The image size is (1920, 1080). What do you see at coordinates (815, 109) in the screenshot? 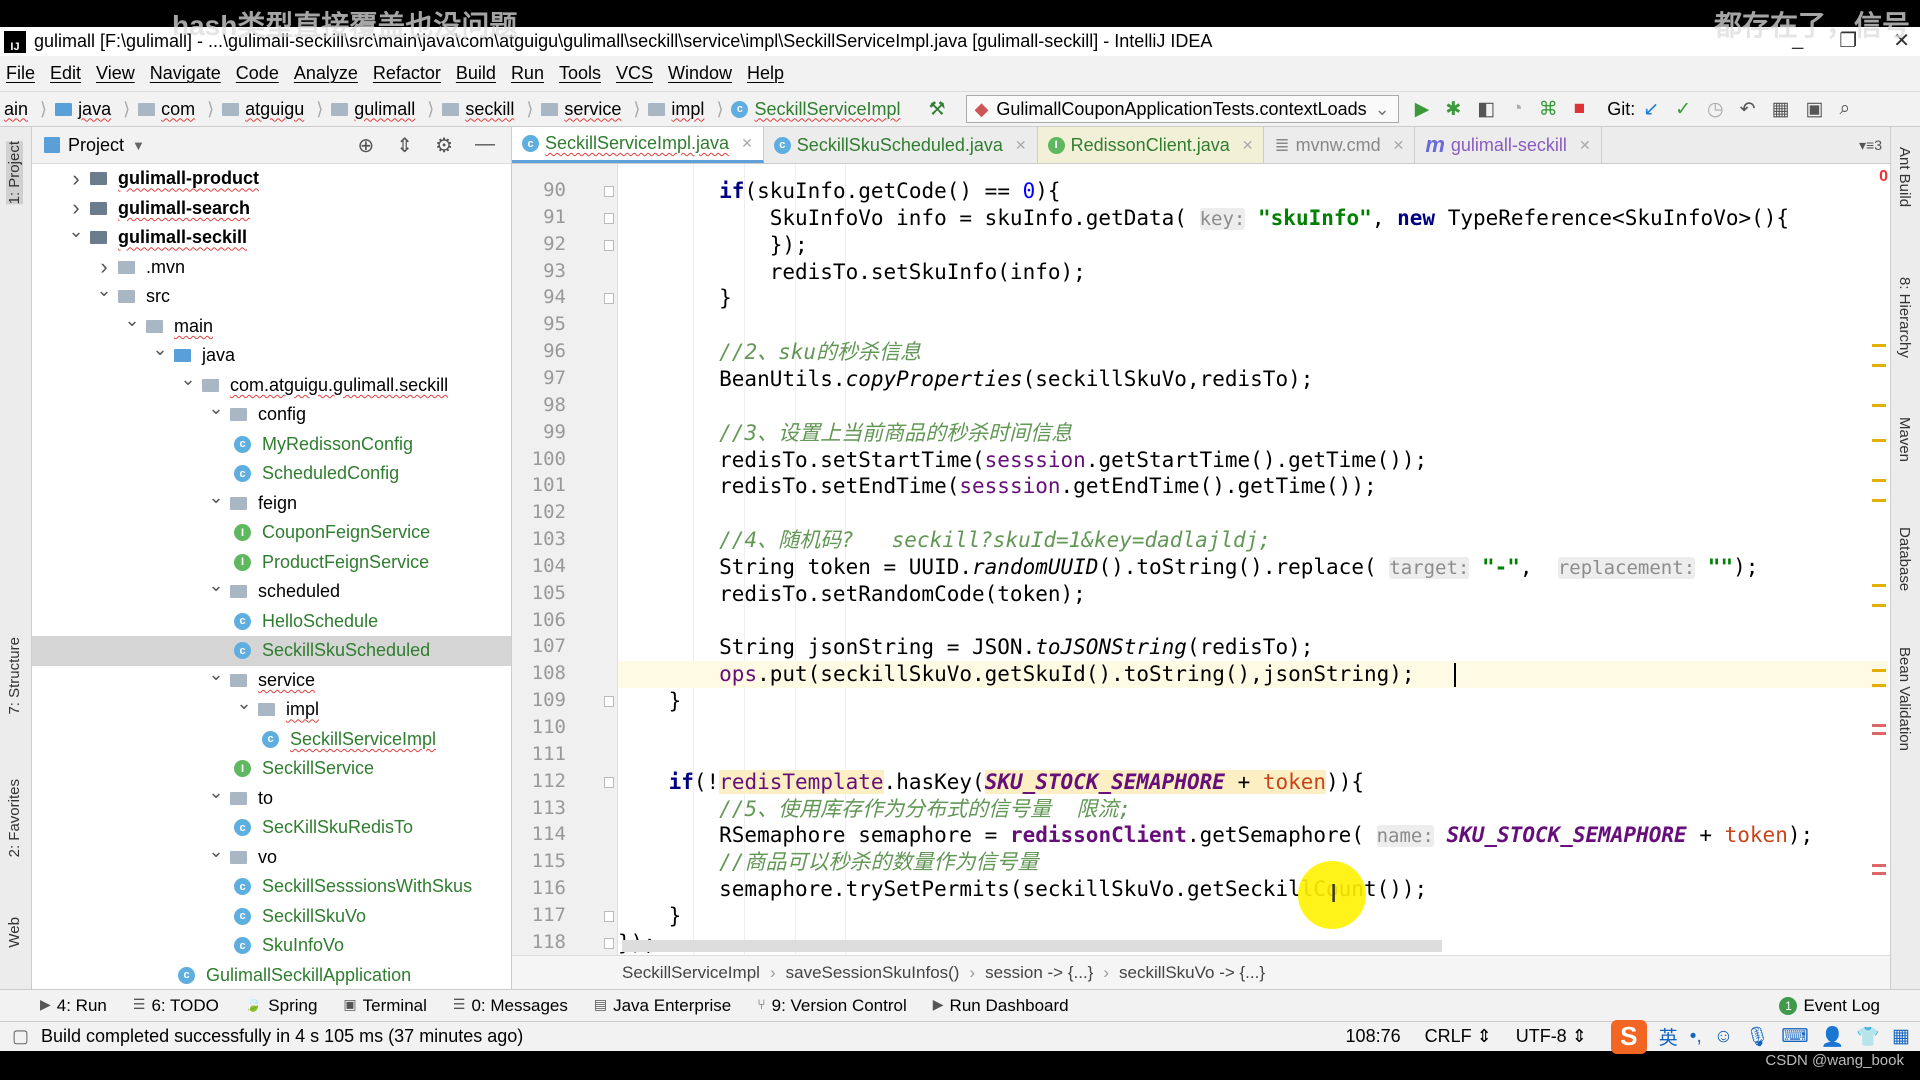
I see `nav-crumb-file: c SeckillServiceImpl` at bounding box center [815, 109].